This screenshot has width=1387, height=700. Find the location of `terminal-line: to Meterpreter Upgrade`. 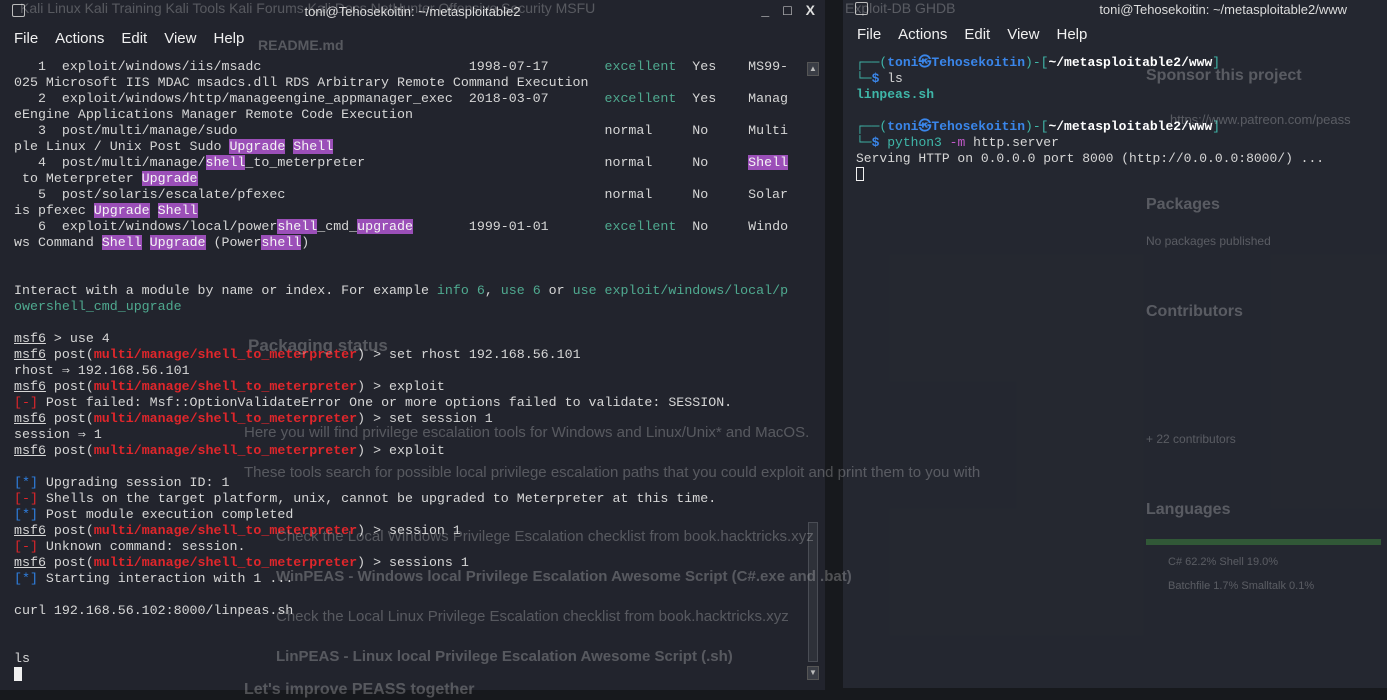

terminal-line: to Meterpreter Upgrade is located at coordinates (401, 179).